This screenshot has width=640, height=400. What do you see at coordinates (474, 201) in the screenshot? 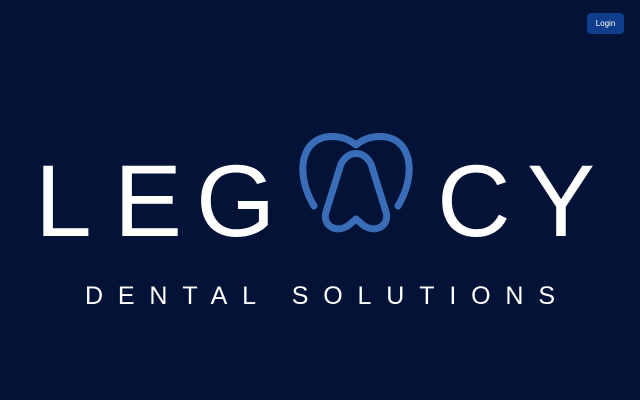
I see `logo-letter-c: C` at bounding box center [474, 201].